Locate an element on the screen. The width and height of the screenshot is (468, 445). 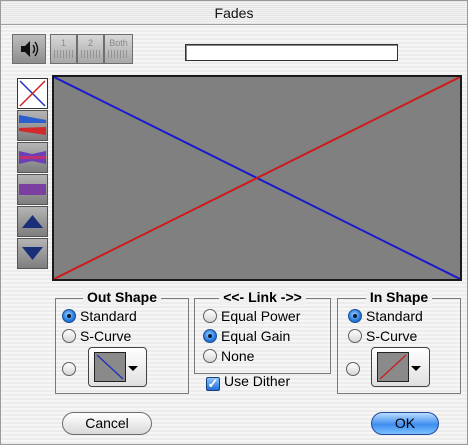
speaker-icon is located at coordinates (30, 49).